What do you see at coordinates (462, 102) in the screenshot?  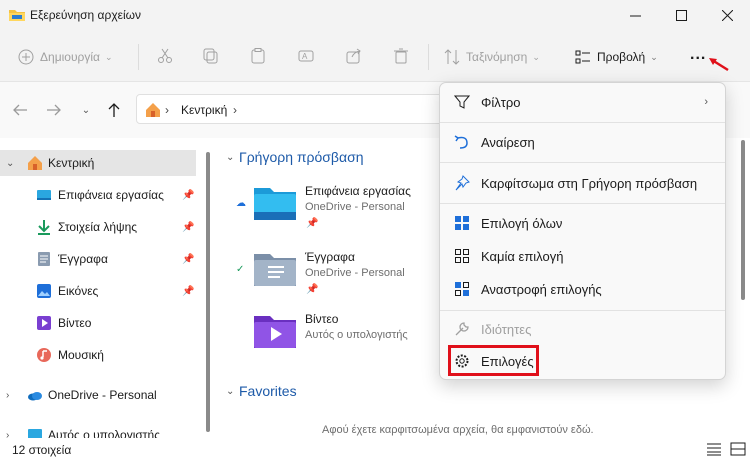 I see `filter-icon` at bounding box center [462, 102].